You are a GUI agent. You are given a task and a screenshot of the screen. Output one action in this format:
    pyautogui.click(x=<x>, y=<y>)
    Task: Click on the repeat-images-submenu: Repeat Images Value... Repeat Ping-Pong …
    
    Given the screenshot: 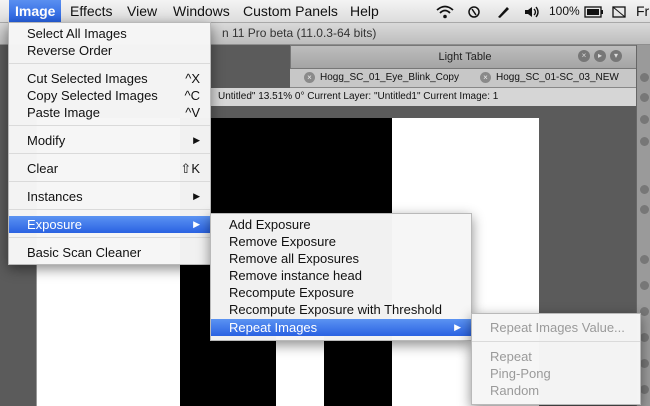 What is the action you would take?
    pyautogui.click(x=556, y=359)
    